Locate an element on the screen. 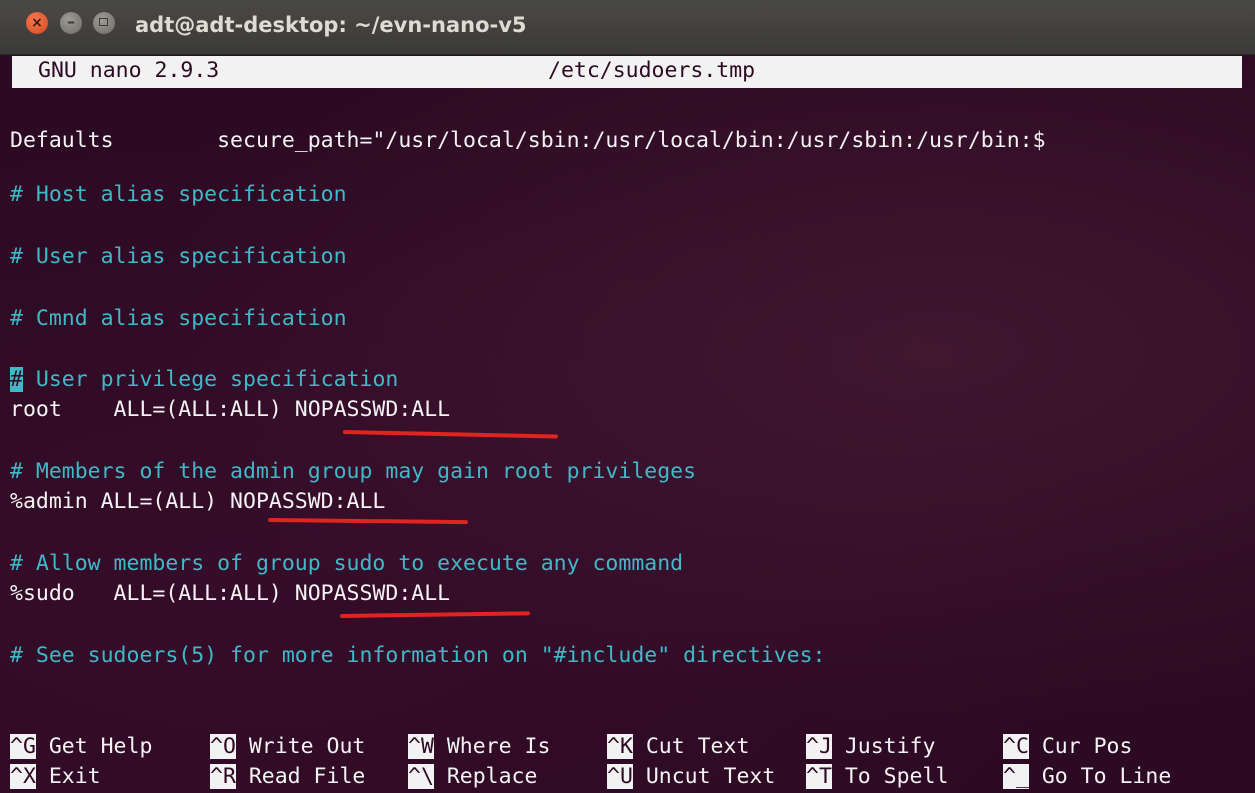  nano-header-bar: GNU nano 2.9.3 /etc/sudoers.tmp is located at coordinates (627, 72).